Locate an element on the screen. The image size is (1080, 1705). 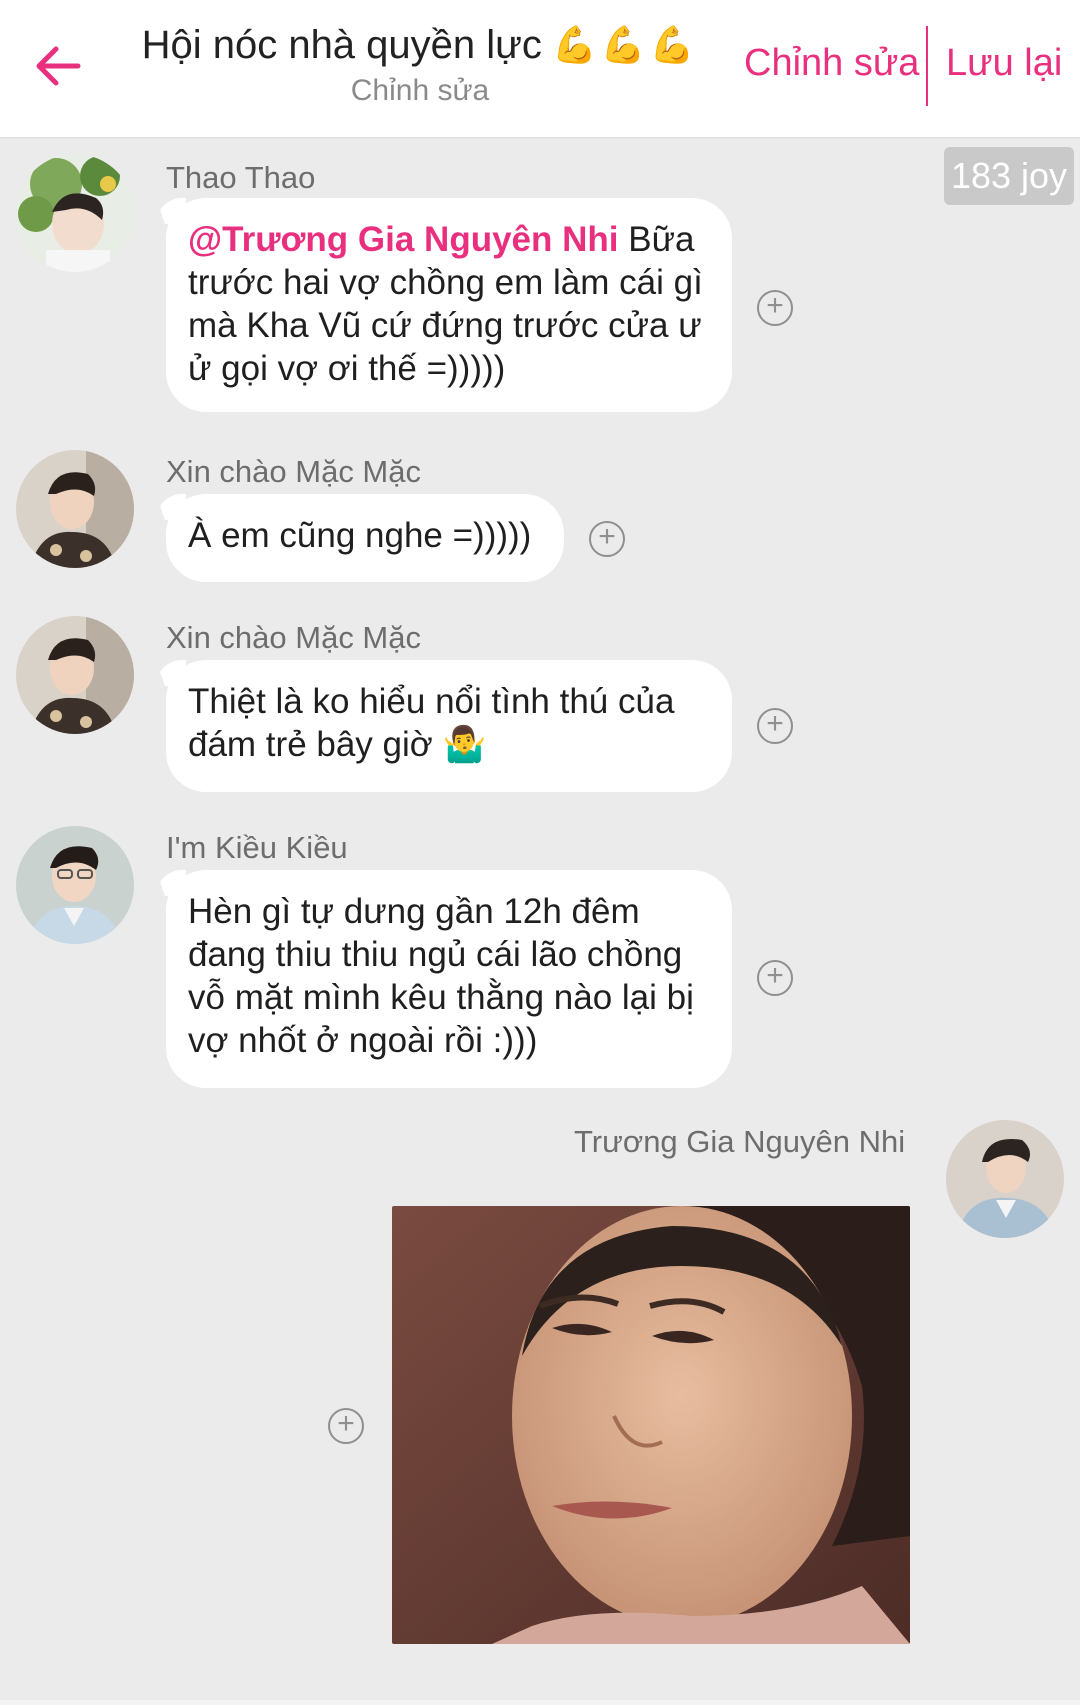
edit-button: Chỉnh sửa is located at coordinates (831, 63).